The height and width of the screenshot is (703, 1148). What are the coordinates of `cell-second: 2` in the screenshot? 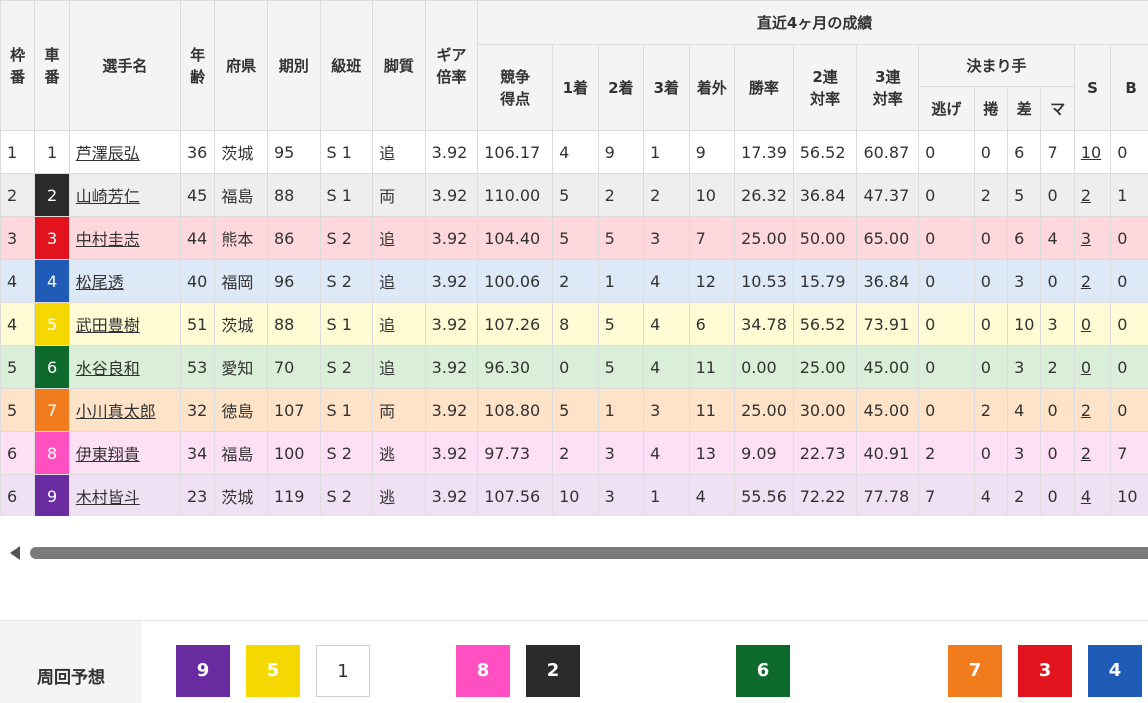 It's located at (621, 195).